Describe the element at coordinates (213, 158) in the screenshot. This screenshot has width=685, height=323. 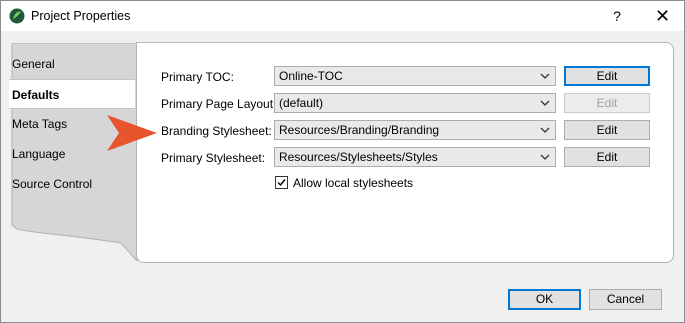
I see `primary-stylesheet-label: Primary Stylesheet:` at that location.